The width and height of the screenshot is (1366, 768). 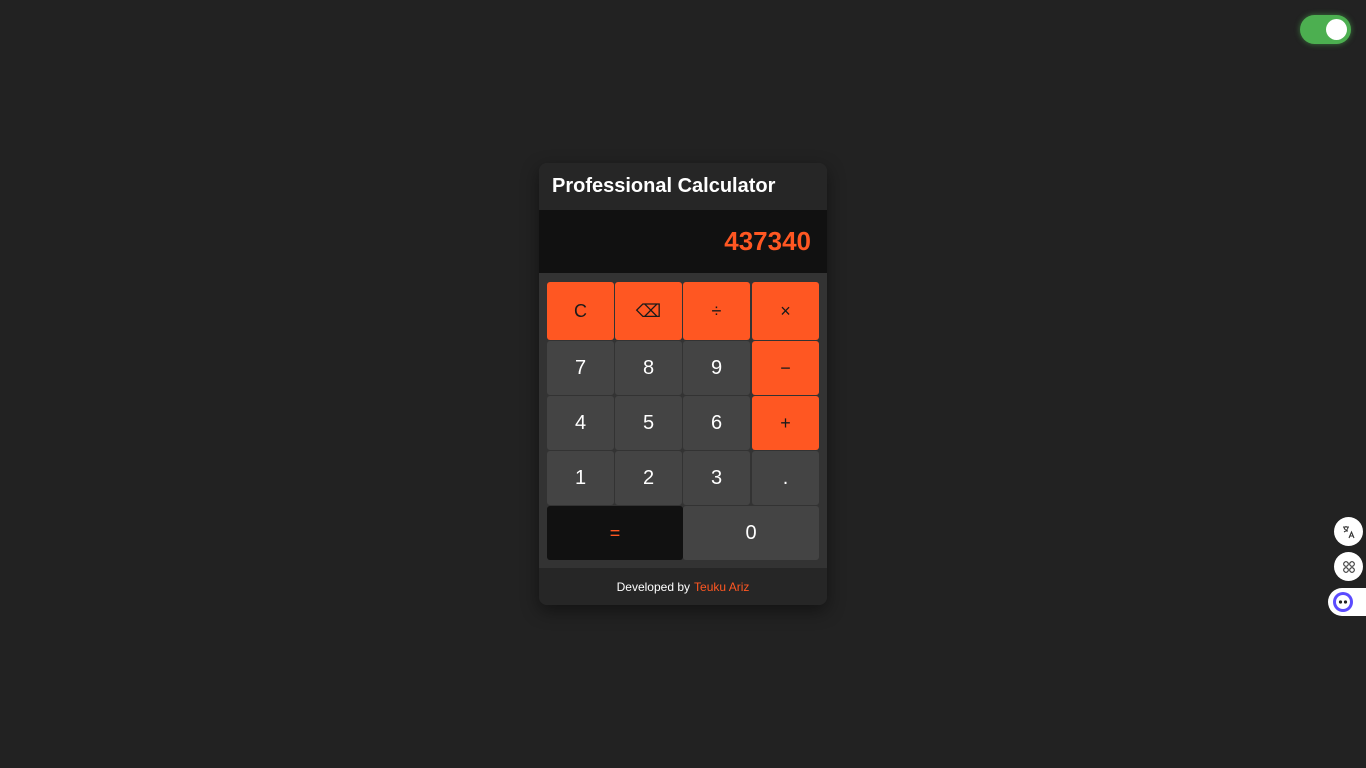 What do you see at coordinates (615, 533) in the screenshot?
I see `equals-button: =` at bounding box center [615, 533].